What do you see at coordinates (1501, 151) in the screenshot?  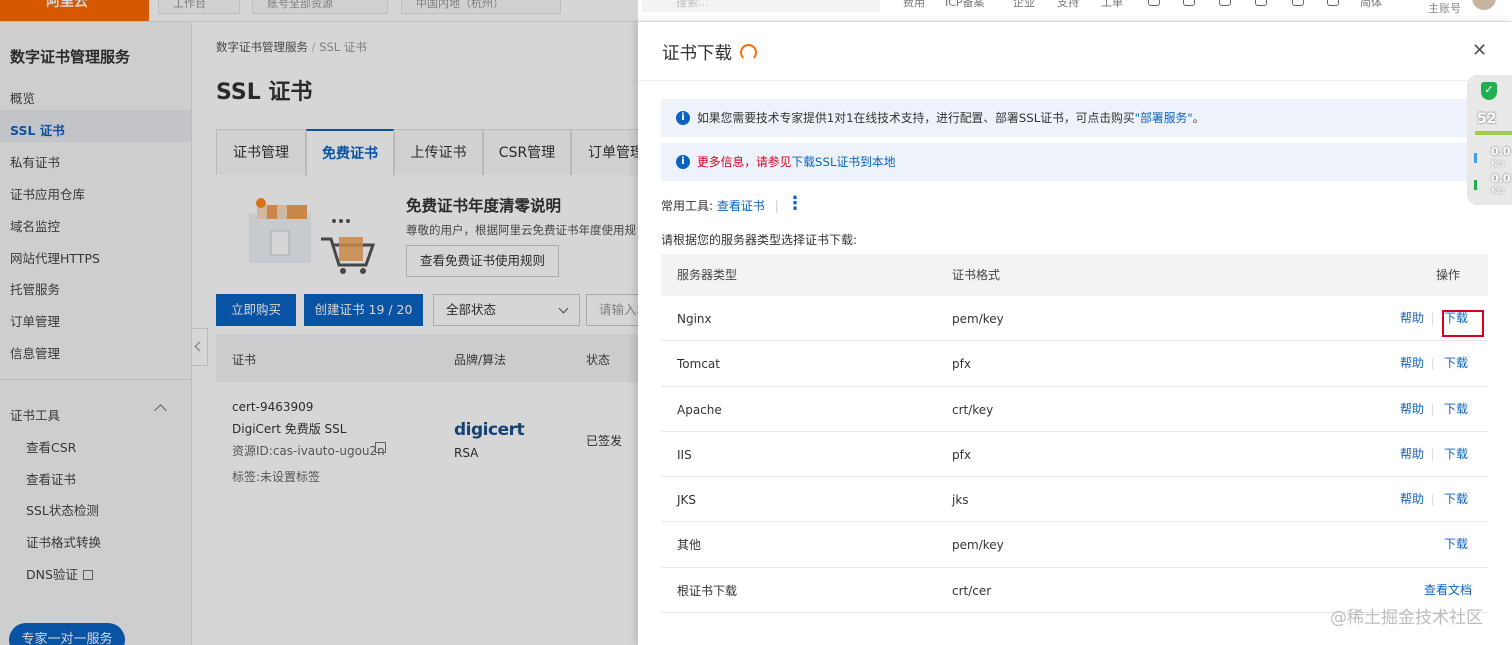 I see `upload-speed: 0.0` at bounding box center [1501, 151].